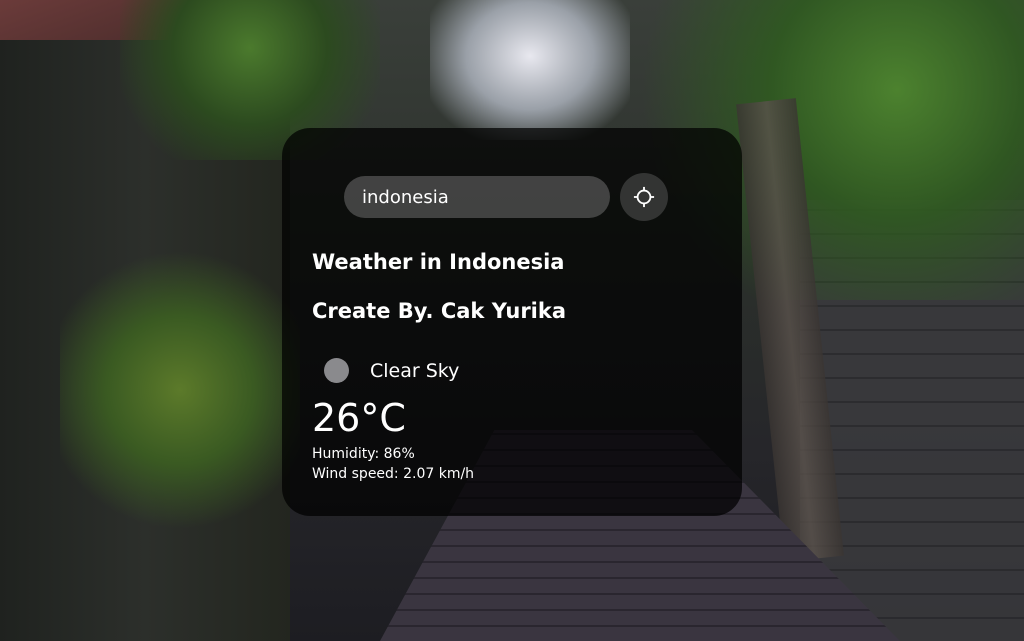 The height and width of the screenshot is (641, 1024). I want to click on wind-speed: Wind speed: 2.07 km/h, so click(393, 474).